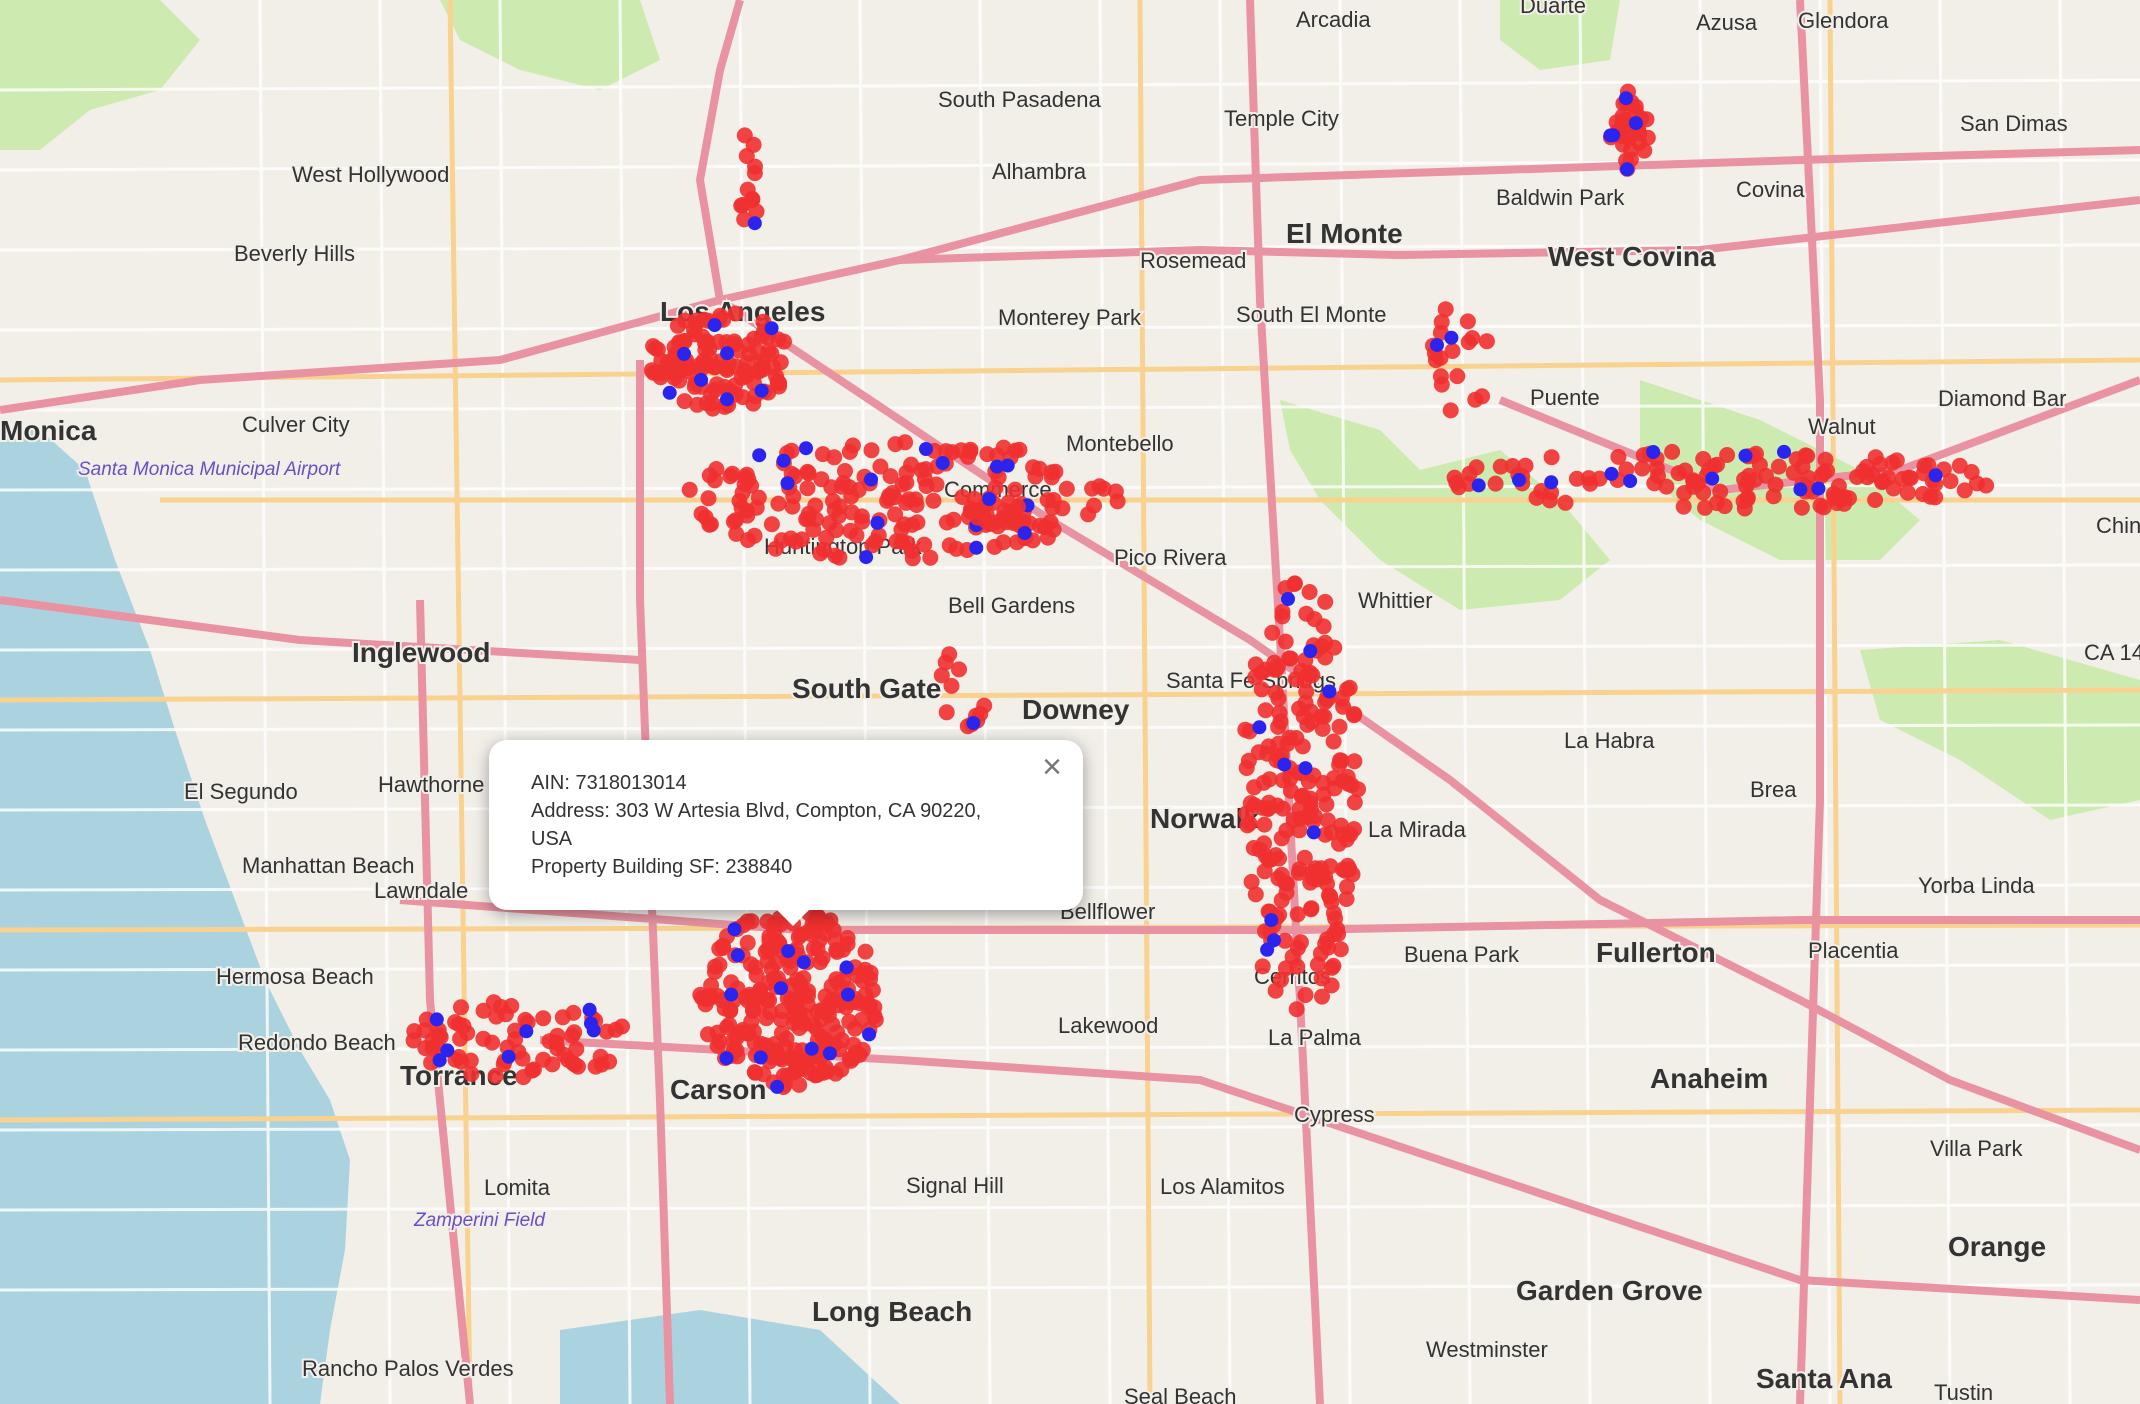 The width and height of the screenshot is (2140, 1404). Describe the element at coordinates (1052, 767) in the screenshot. I see `popup-close-button: ×` at that location.